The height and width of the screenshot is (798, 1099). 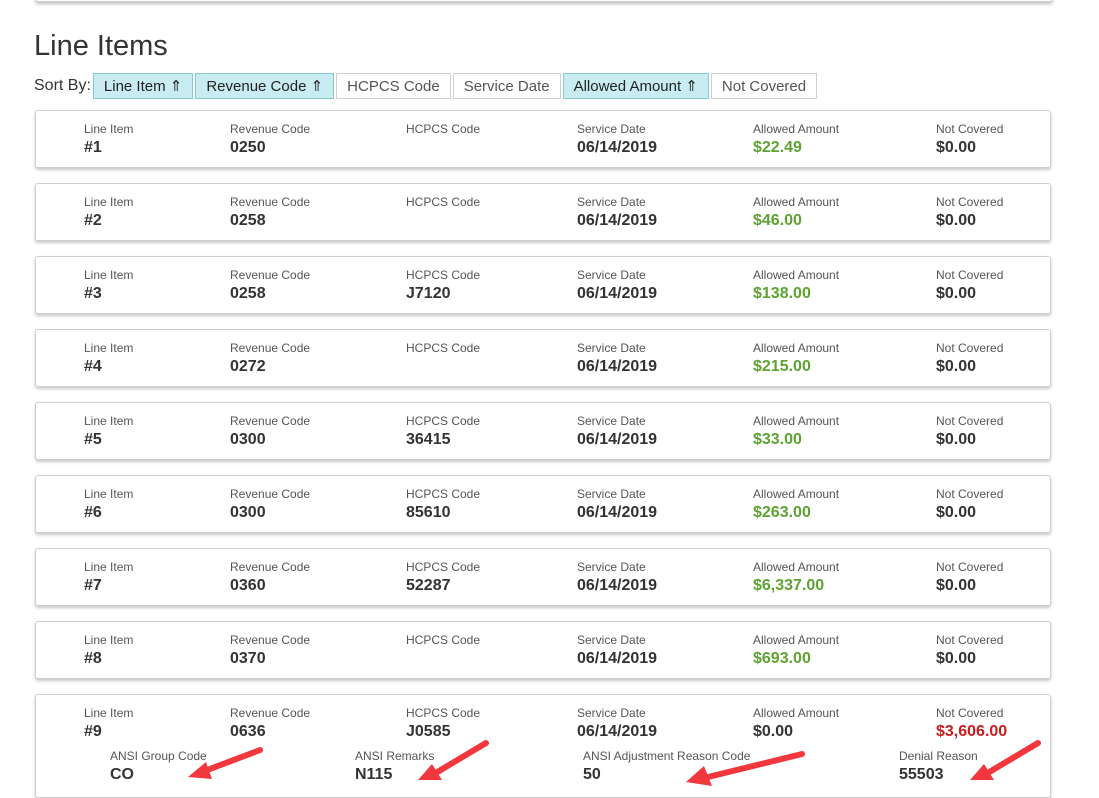 What do you see at coordinates (248, 147) in the screenshot?
I see `revenue-code-value: 0250` at bounding box center [248, 147].